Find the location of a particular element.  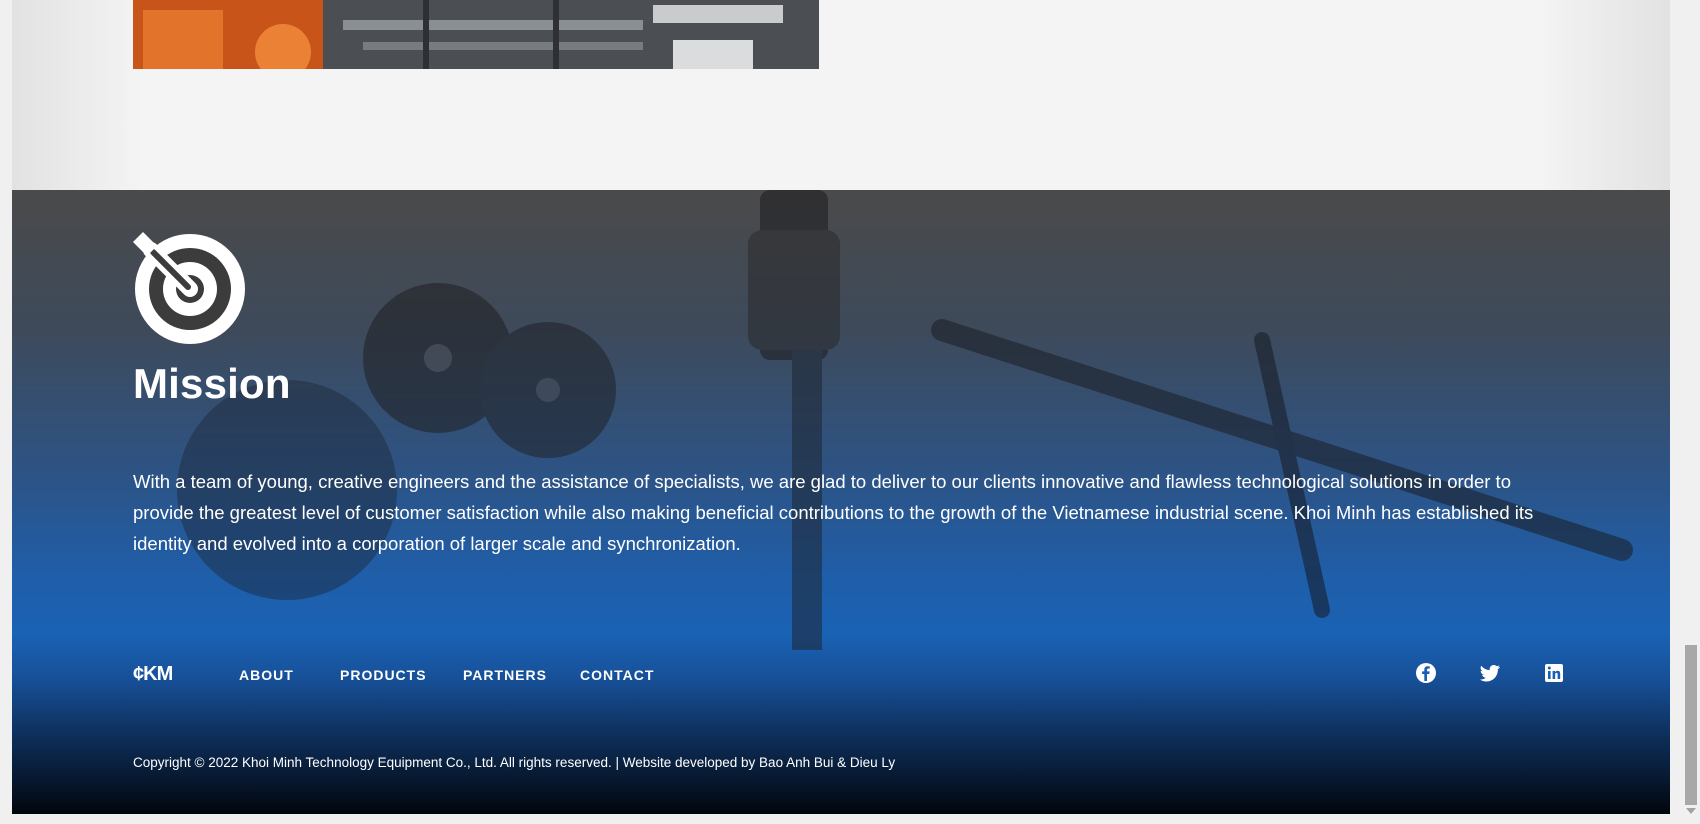

scrollbar is located at coordinates (1691, 412).